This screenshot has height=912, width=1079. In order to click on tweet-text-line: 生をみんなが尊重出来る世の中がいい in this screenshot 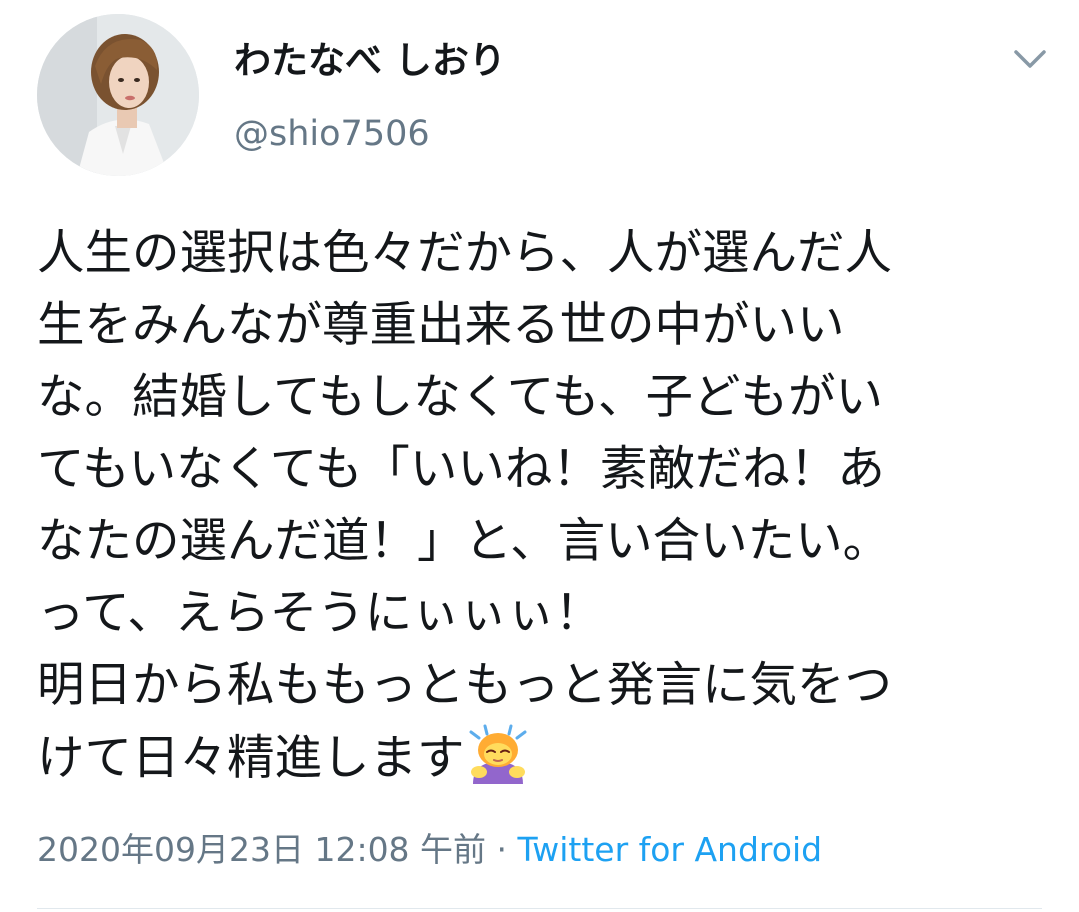, I will do `click(441, 325)`.